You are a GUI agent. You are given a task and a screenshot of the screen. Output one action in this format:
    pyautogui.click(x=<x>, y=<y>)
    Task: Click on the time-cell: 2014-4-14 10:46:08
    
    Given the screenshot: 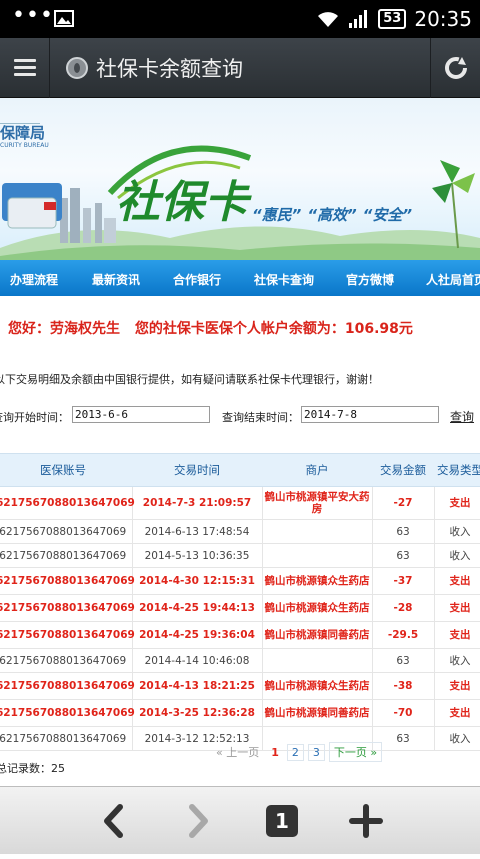 What is the action you would take?
    pyautogui.click(x=197, y=660)
    